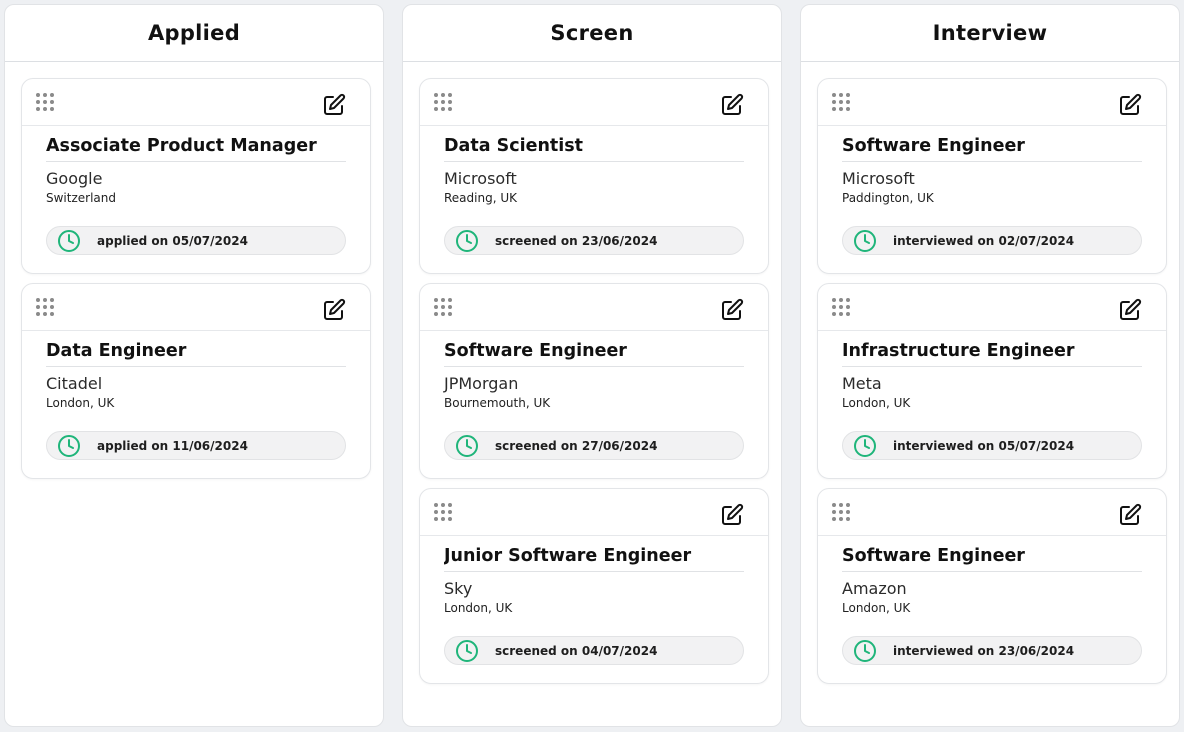 This screenshot has width=1184, height=732. Describe the element at coordinates (196, 349) in the screenshot. I see `job-title: Data Engineer` at that location.